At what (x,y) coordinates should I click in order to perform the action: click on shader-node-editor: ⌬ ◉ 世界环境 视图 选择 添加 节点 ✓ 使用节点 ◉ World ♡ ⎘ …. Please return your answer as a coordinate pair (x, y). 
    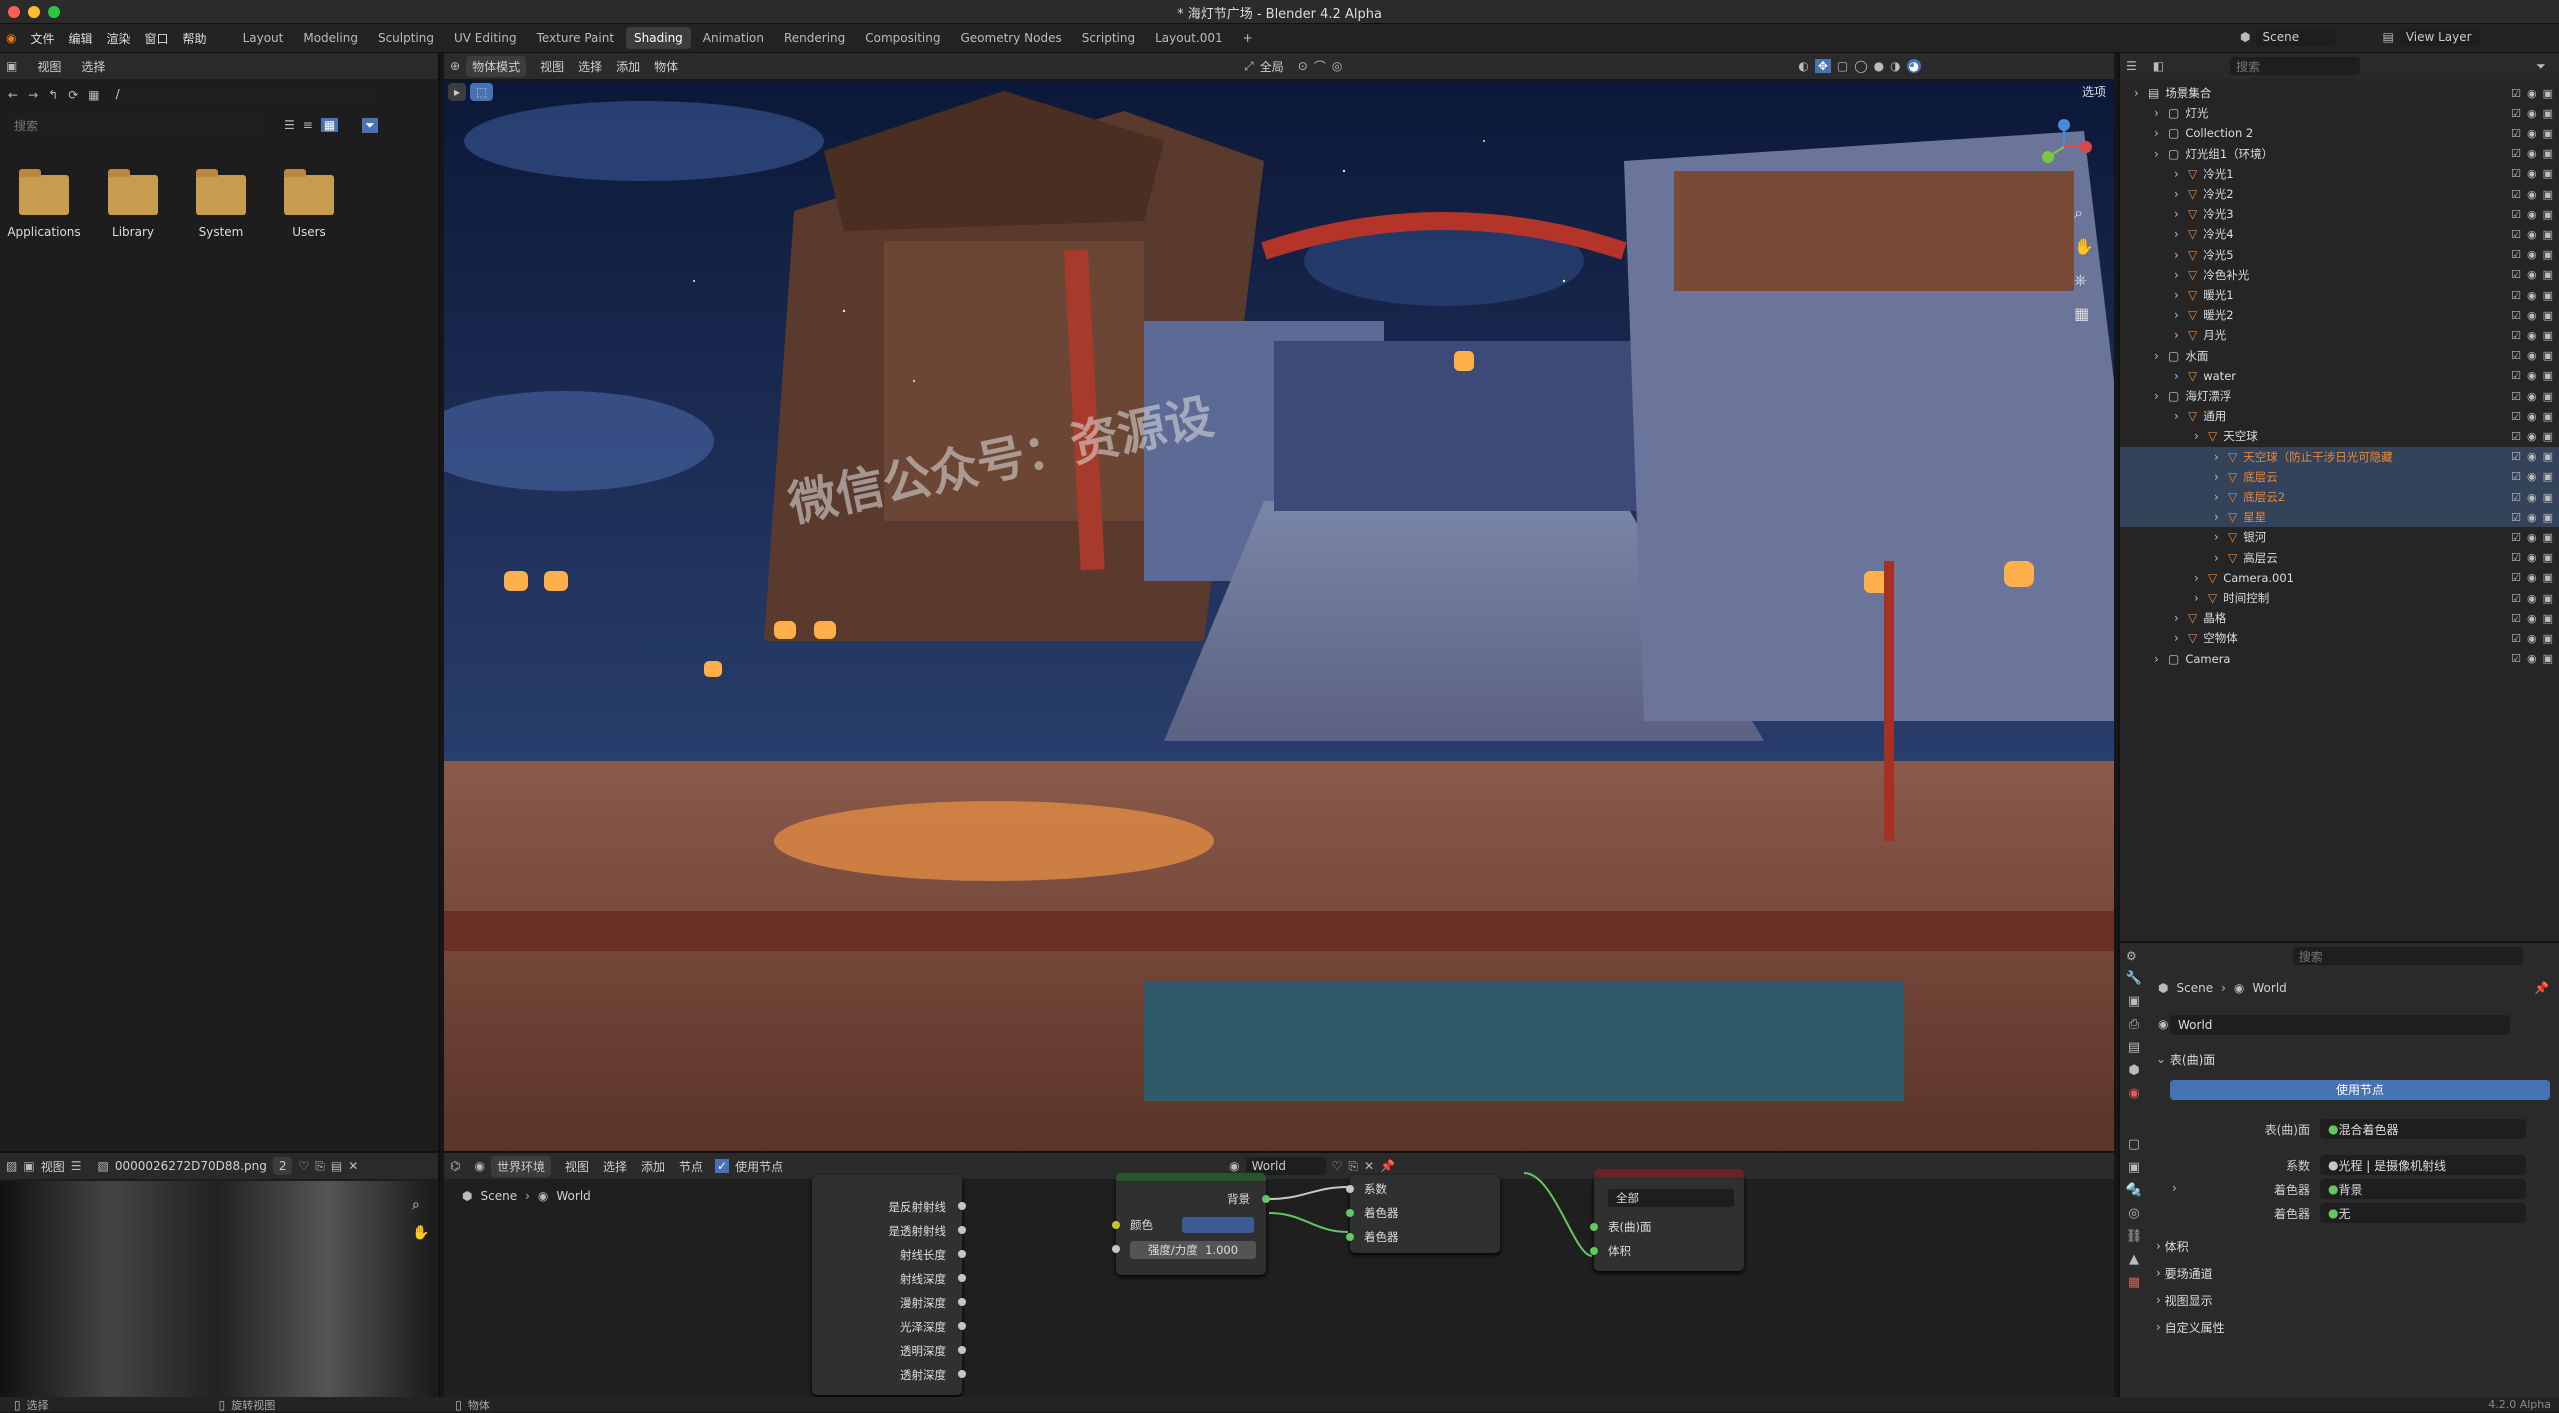
    Looking at the image, I should click on (1279, 1274).